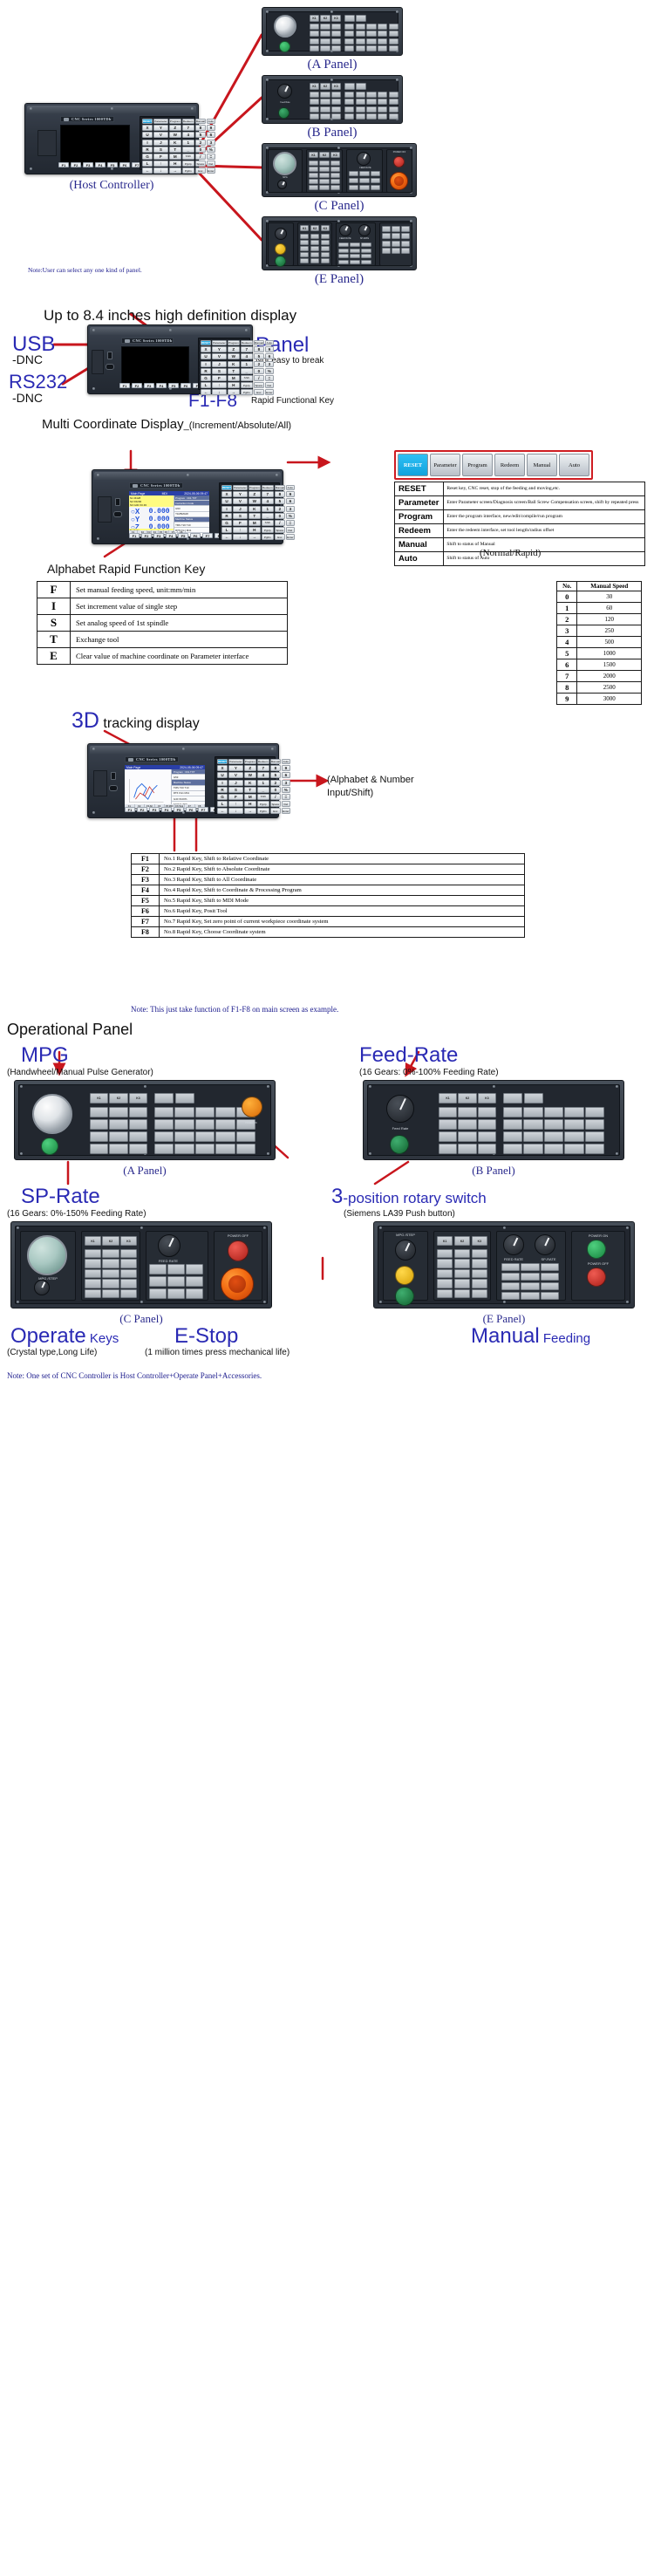 This screenshot has width=654, height=2576. I want to click on keypad-key-del: Del, so click(290, 530).